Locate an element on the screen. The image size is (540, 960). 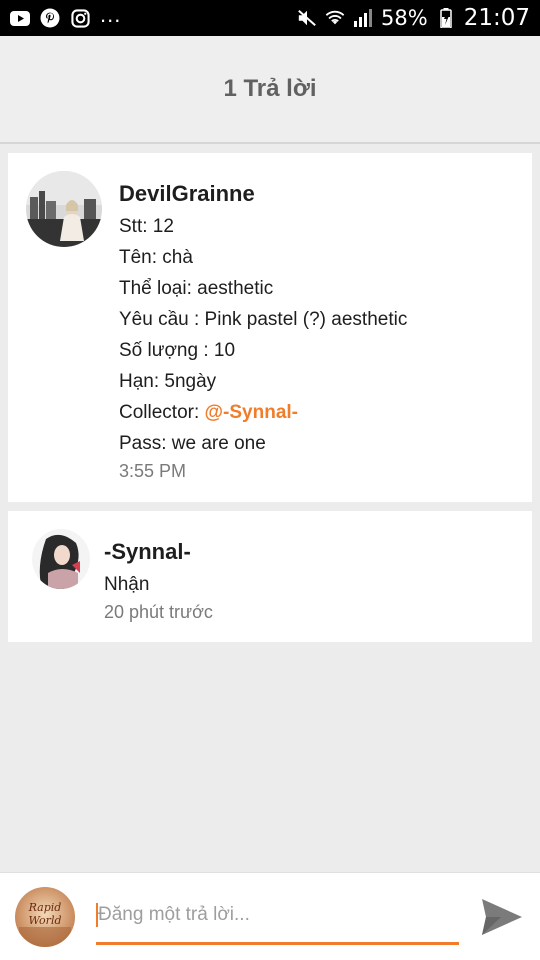
reply-text: Nhận is located at coordinates (127, 584).